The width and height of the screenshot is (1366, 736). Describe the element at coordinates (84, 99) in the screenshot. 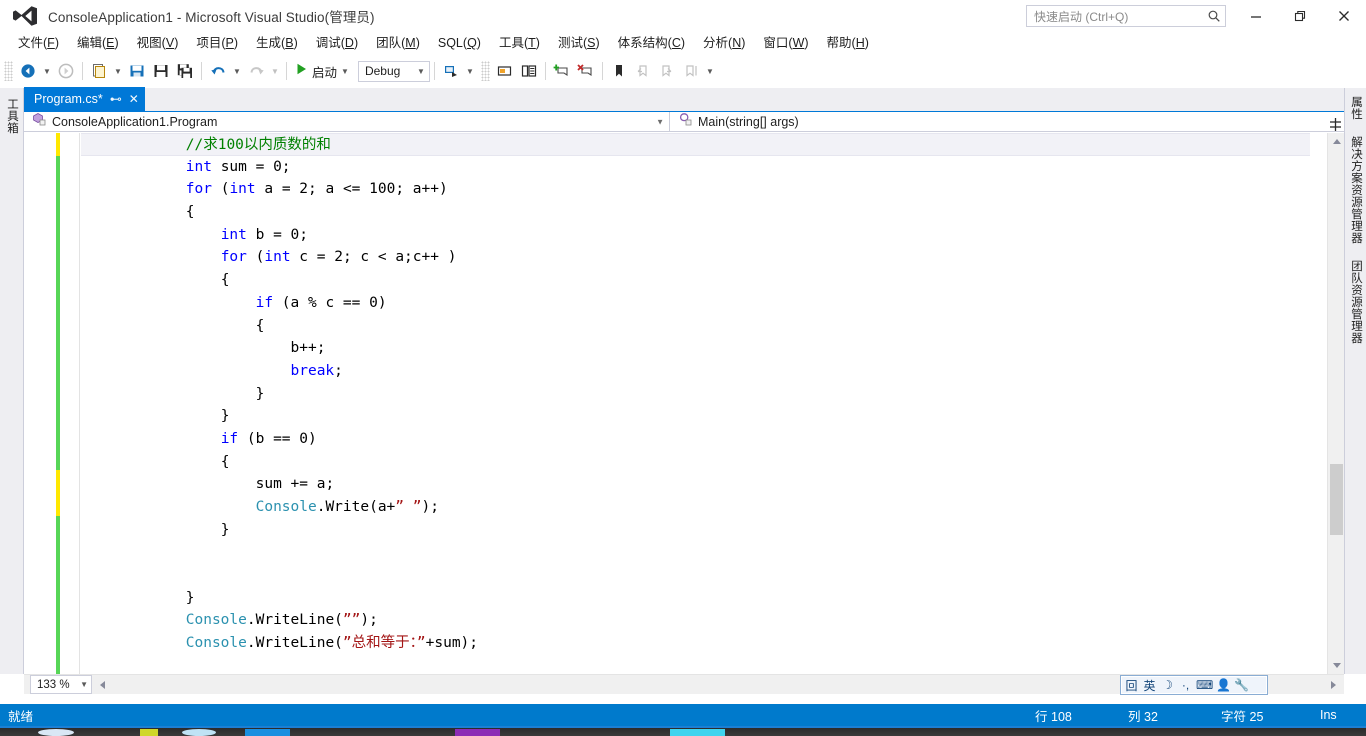

I see `tab-program-cs: Program.cs* ⊷ ✕` at that location.